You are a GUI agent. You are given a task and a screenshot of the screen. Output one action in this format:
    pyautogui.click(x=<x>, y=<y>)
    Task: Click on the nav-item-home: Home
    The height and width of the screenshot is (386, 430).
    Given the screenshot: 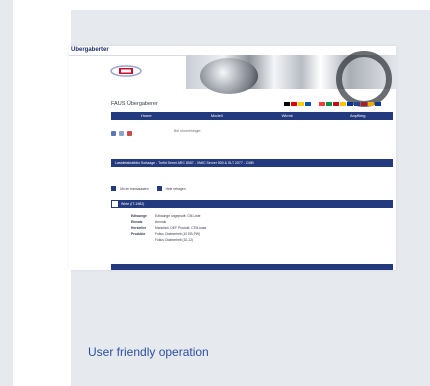 What is the action you would take?
    pyautogui.click(x=146, y=116)
    